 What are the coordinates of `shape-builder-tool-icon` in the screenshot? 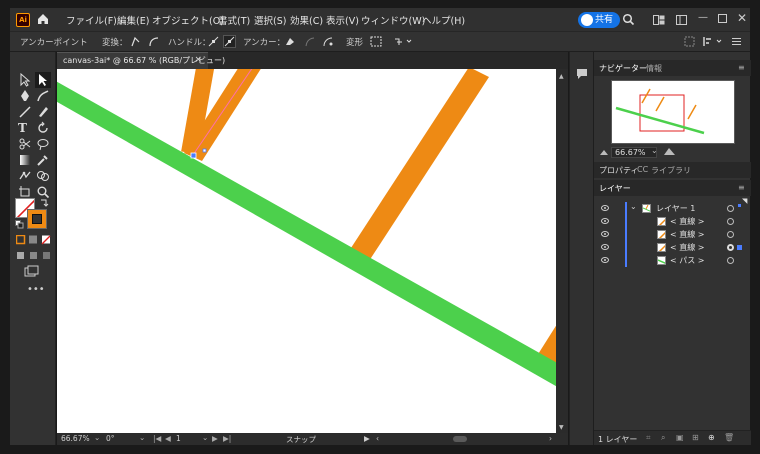 It's located at (43, 176).